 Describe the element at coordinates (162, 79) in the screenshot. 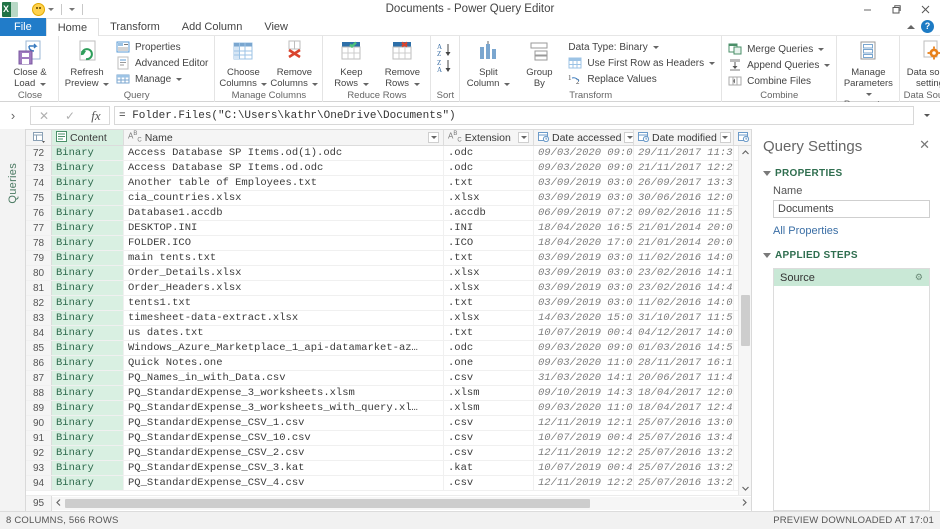

I see `manage-button: Manage` at that location.